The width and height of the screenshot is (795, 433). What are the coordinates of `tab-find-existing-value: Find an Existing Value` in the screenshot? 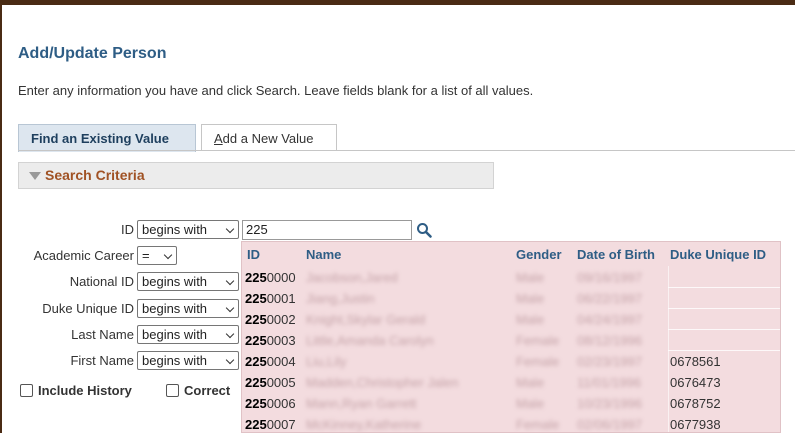 It's located at (107, 138).